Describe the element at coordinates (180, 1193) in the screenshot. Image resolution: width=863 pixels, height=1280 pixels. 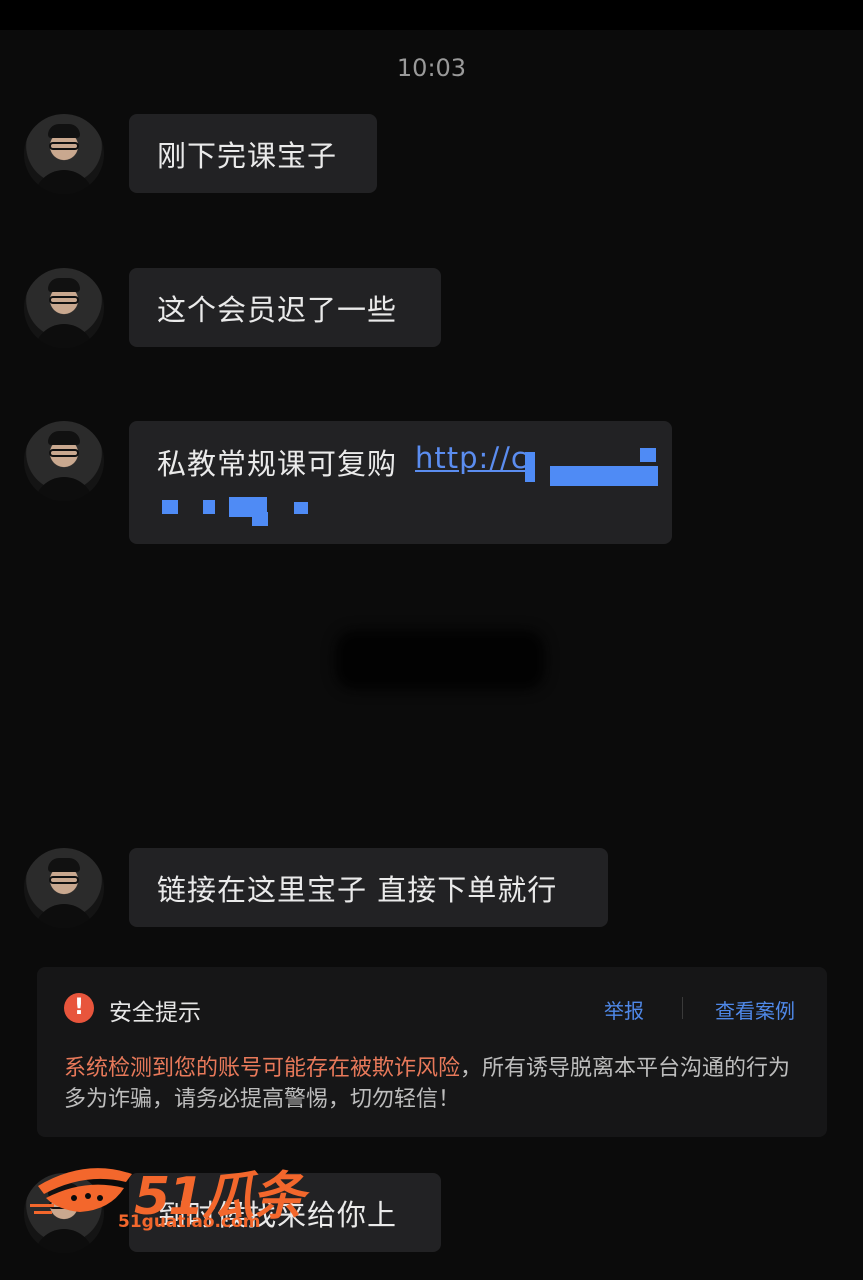
I see `watermark: 51瓜条 51guatiao.com` at that location.